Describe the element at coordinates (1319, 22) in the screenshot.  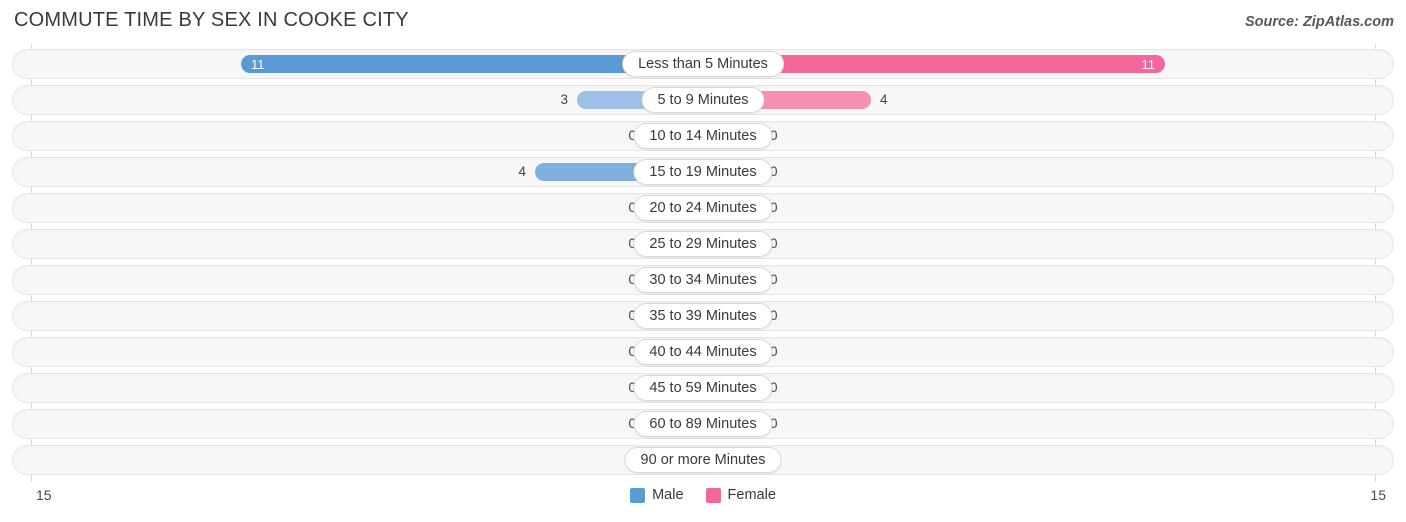
I see `source-attribution: Source: ZipAtlas.com` at that location.